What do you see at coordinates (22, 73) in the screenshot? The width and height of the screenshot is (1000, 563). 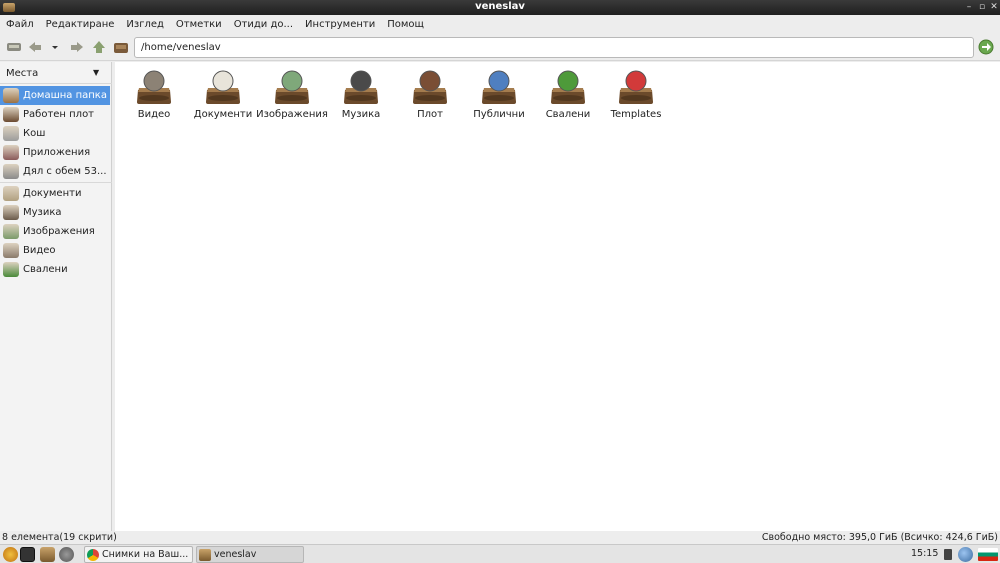 I see `sidebar-title: Места` at bounding box center [22, 73].